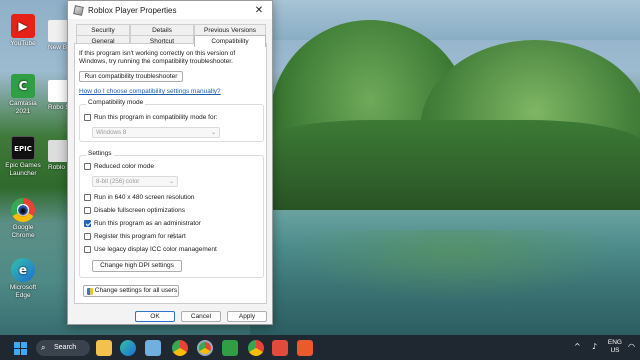 This screenshot has width=640, height=360. What do you see at coordinates (320, 347) in the screenshot?
I see `taskbar: ⌕ Search ^ ♪ ENG US ◠` at bounding box center [320, 347].